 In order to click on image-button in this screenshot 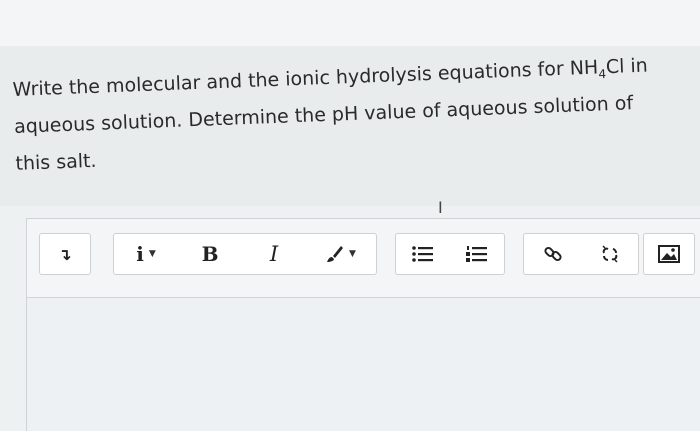, I will do `click(669, 254)`.